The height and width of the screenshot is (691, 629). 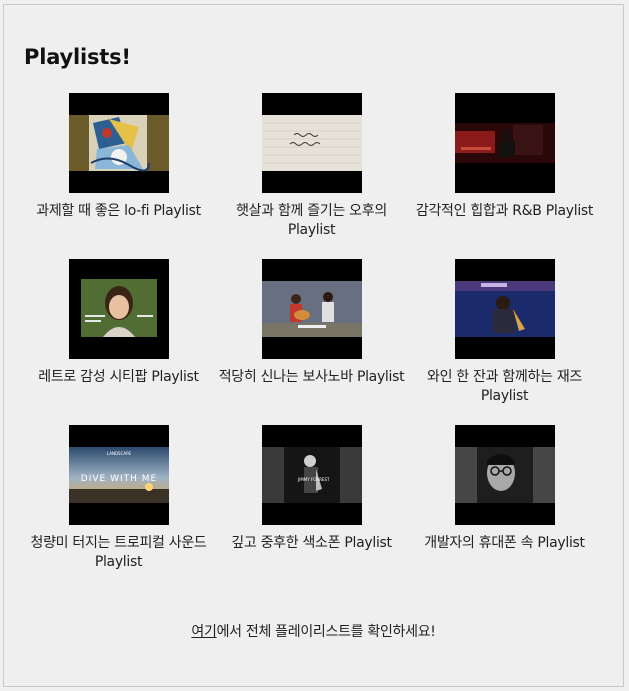 What do you see at coordinates (326, 632) in the screenshot?
I see `footer-text: 에서 전체 플레이리스트를 확인하세요!` at bounding box center [326, 632].